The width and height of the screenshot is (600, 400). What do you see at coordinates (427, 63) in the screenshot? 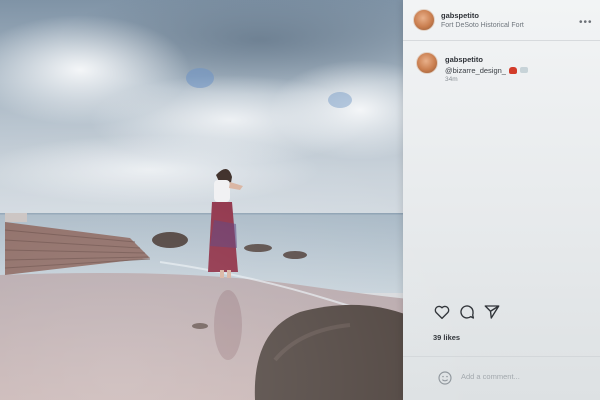
I see `caption-avatar` at bounding box center [427, 63].